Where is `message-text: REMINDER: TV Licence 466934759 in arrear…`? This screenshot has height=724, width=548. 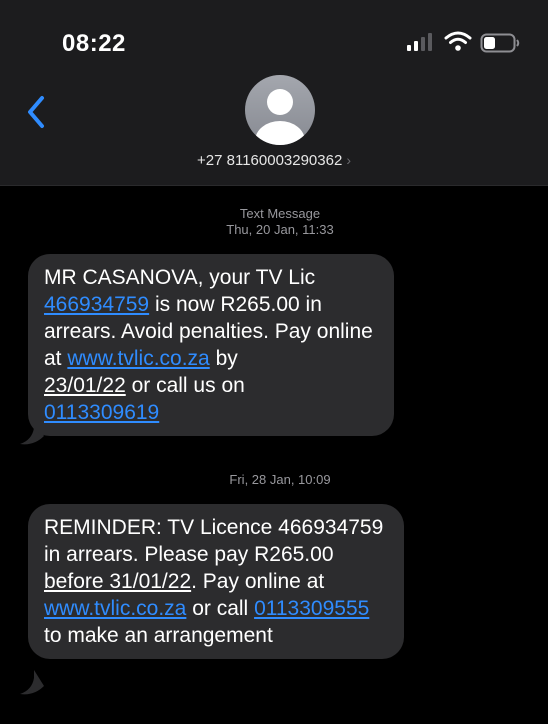
message-text: REMINDER: TV Licence 466934759 in arrear… is located at coordinates (214, 541).